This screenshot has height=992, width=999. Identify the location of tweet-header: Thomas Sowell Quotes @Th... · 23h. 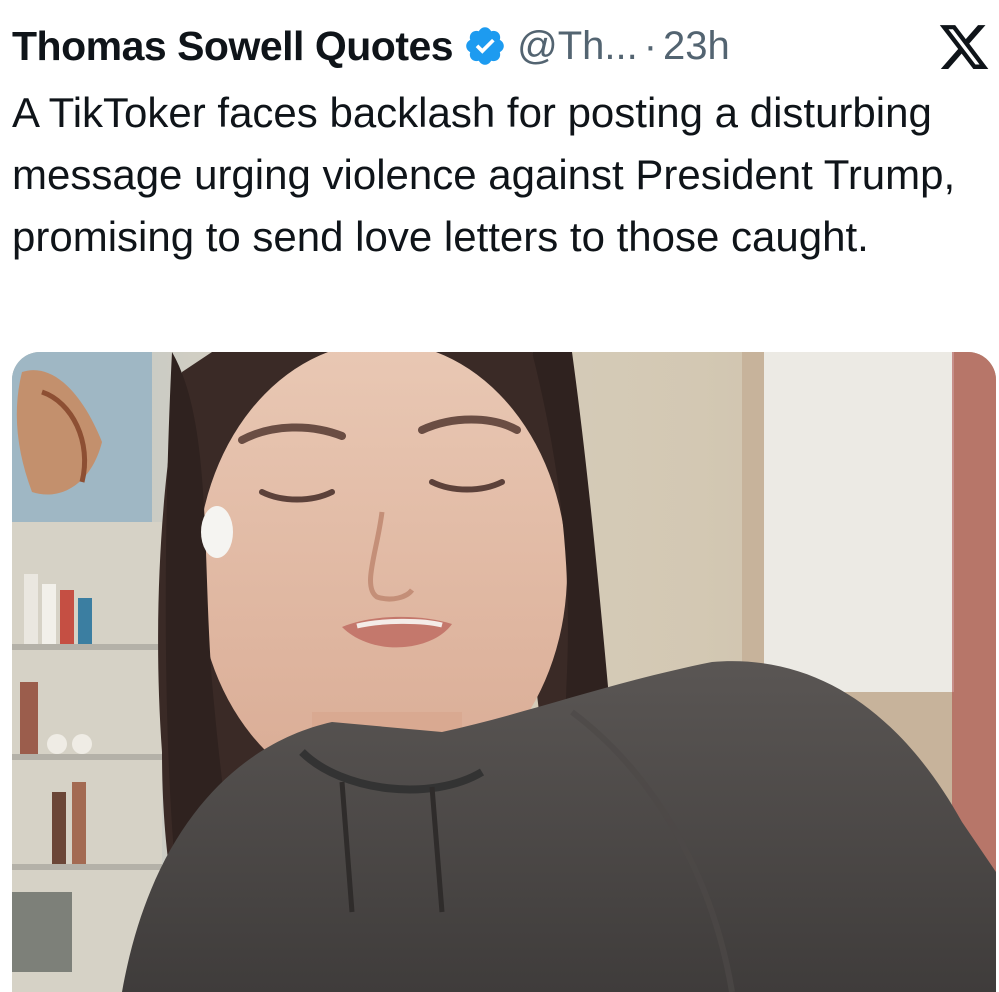
(462, 46).